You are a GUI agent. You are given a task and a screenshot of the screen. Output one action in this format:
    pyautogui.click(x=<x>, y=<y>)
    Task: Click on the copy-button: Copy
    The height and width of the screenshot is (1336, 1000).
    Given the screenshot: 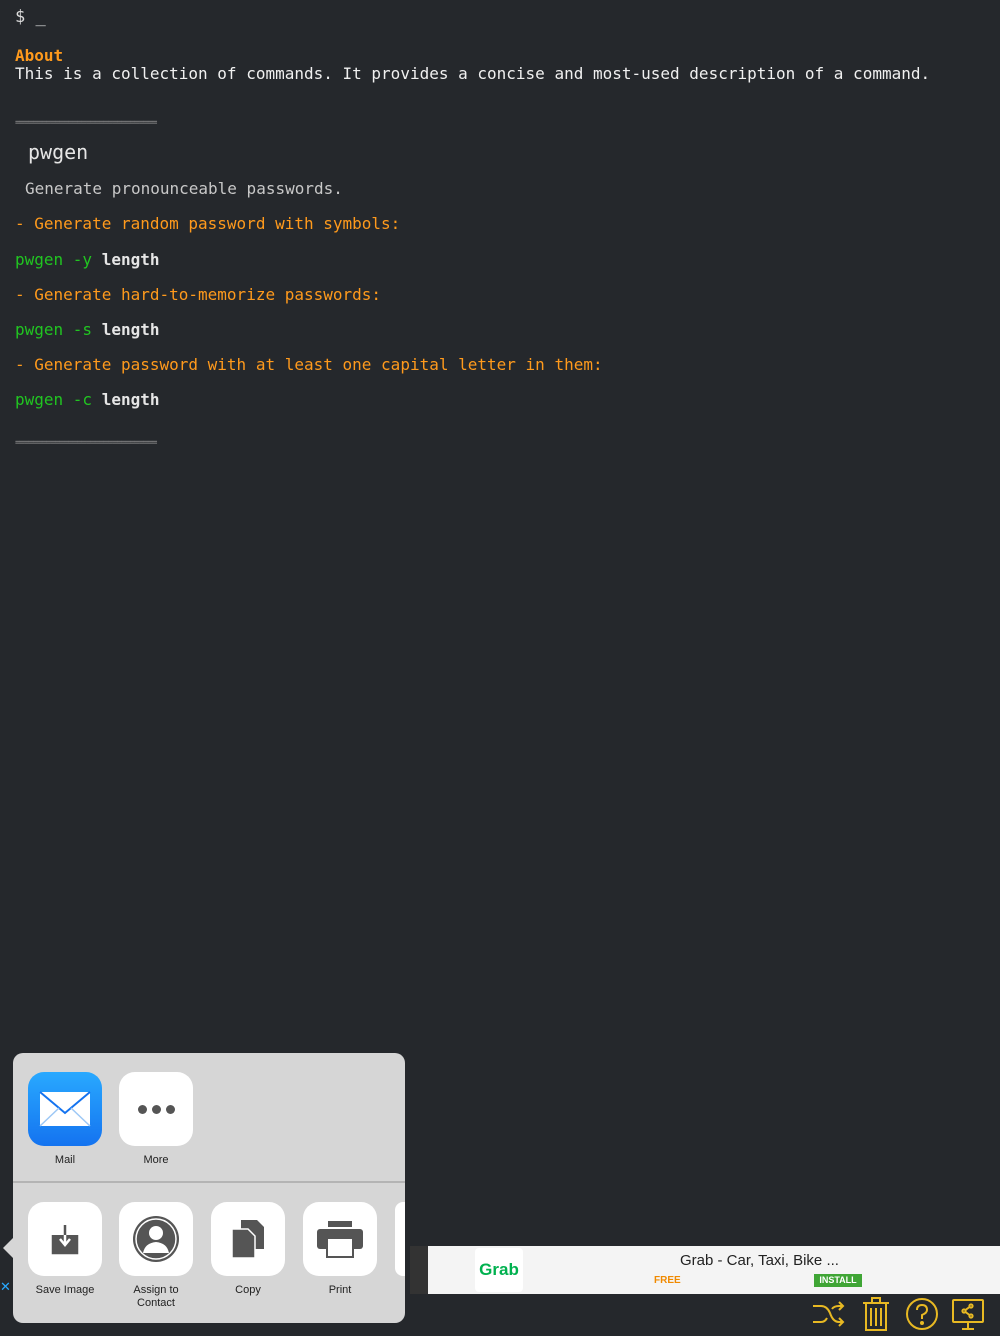 What is the action you would take?
    pyautogui.click(x=248, y=1249)
    